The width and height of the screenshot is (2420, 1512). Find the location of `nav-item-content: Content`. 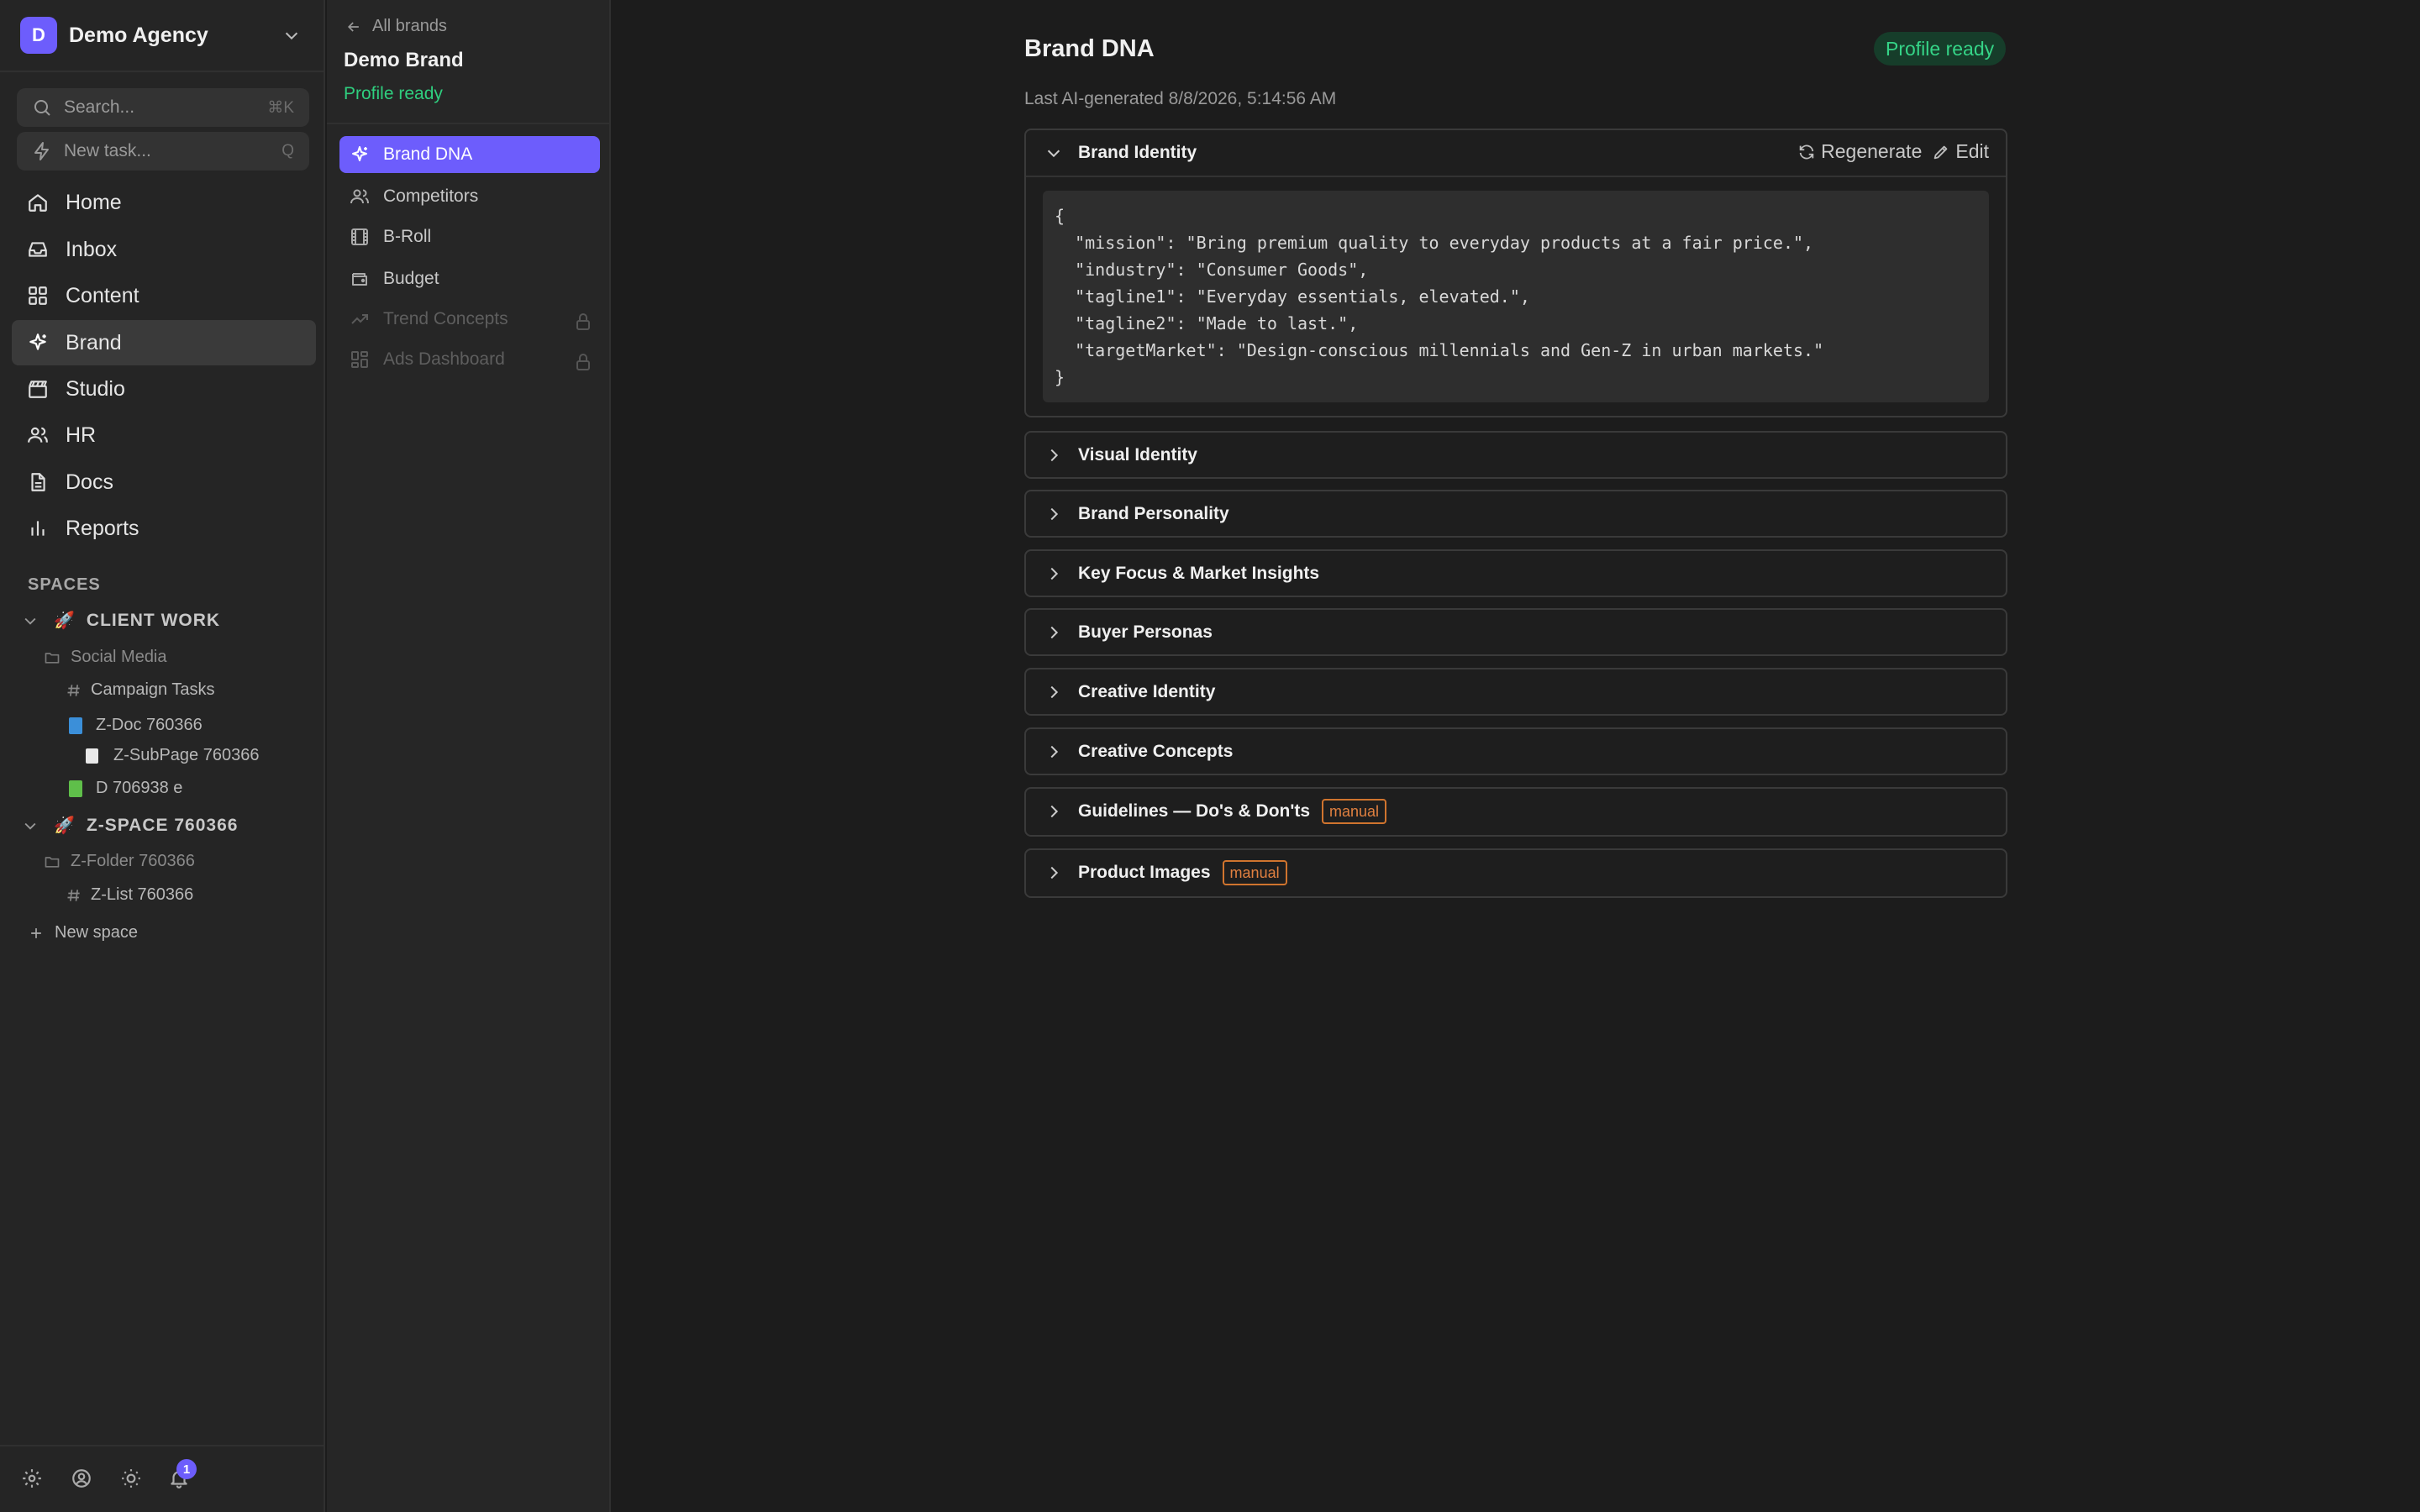

nav-item-content: Content is located at coordinates (164, 295).